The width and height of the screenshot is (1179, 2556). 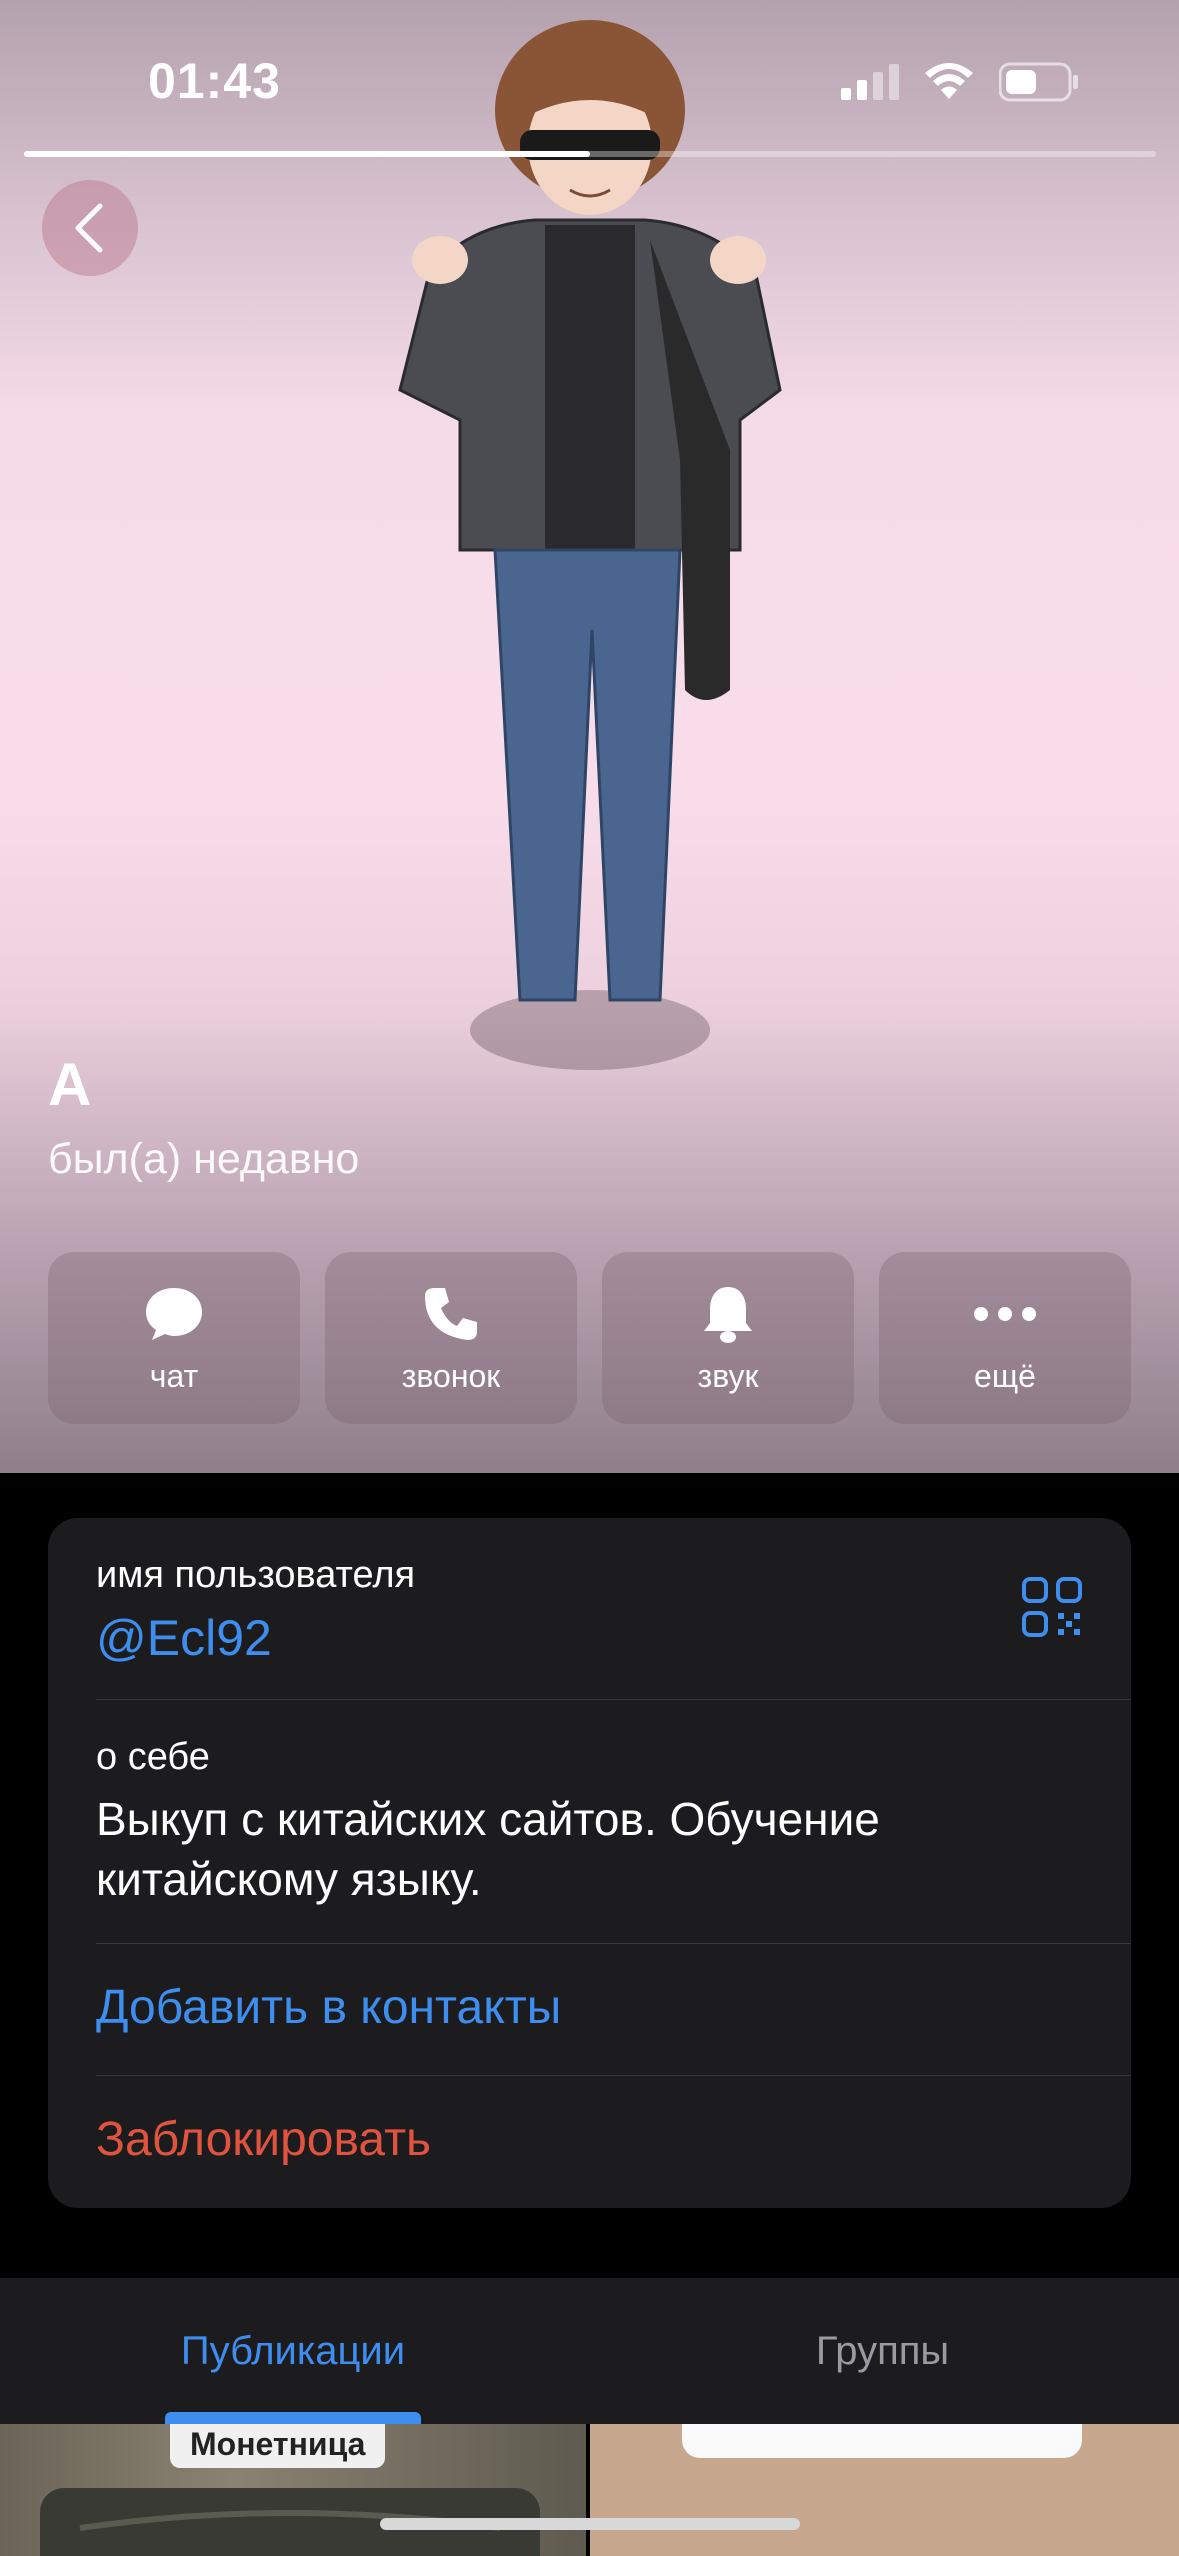 What do you see at coordinates (214, 81) in the screenshot?
I see `status-bar-time: 01:43` at bounding box center [214, 81].